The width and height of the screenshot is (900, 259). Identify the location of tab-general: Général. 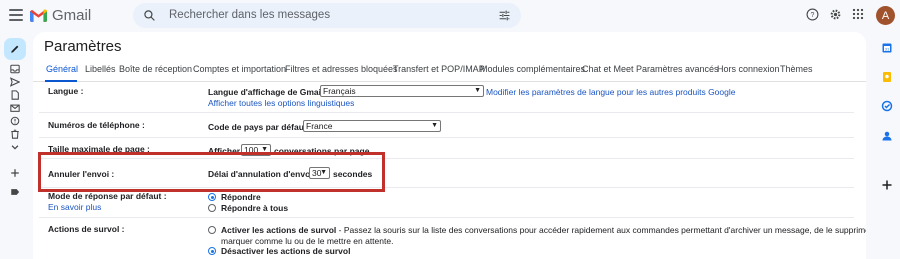
(62, 69).